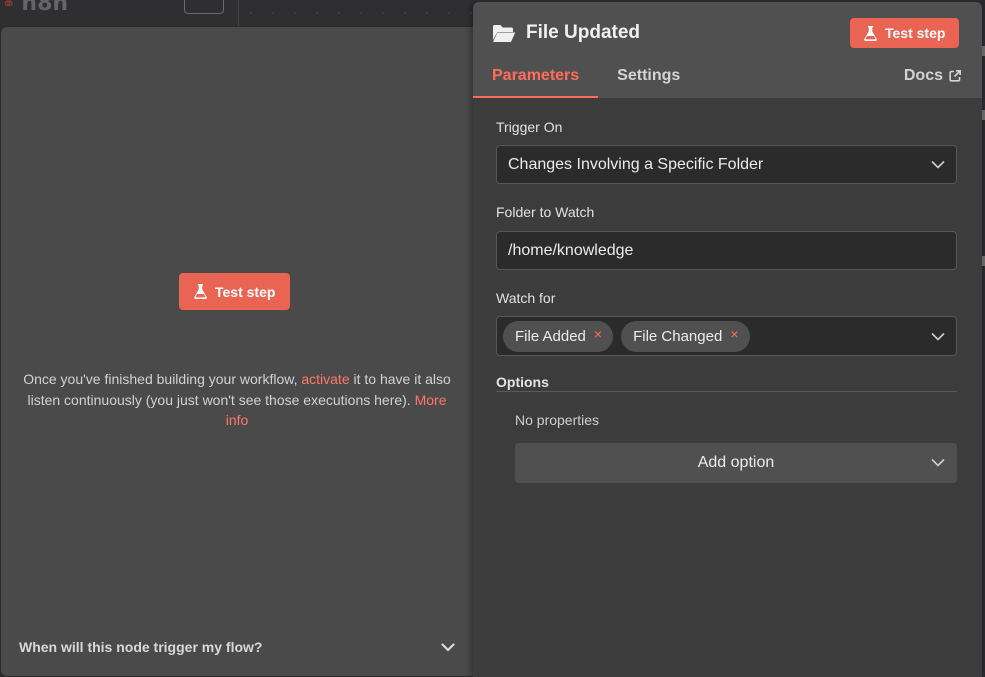 This screenshot has height=677, width=985. I want to click on chip-file-added: File Added ×, so click(558, 336).